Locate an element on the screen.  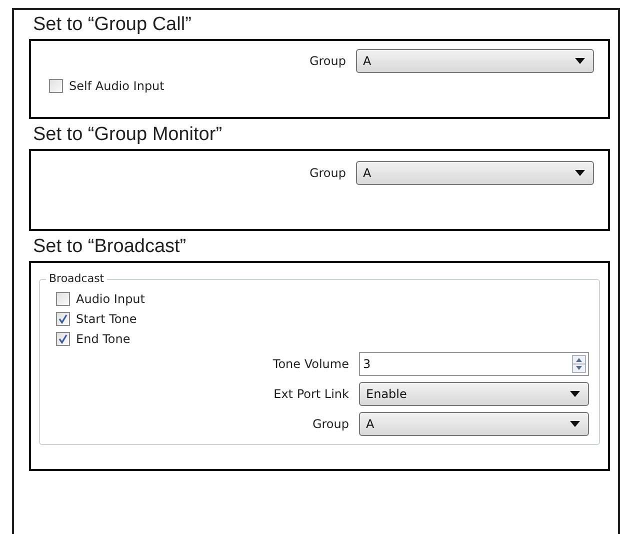
section-heading: Set to “Group Monitor” is located at coordinates (127, 135).